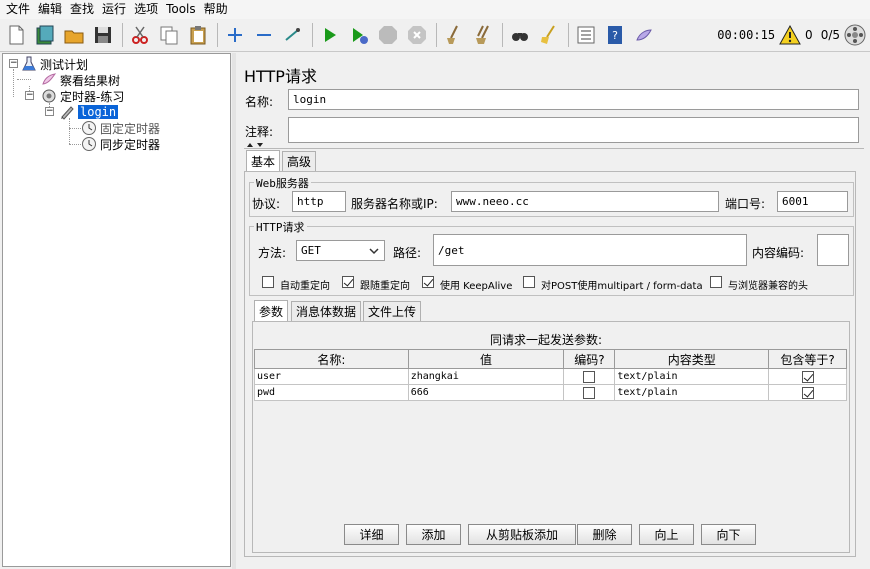  What do you see at coordinates (483, 35) in the screenshot?
I see `clear-all-icon` at bounding box center [483, 35].